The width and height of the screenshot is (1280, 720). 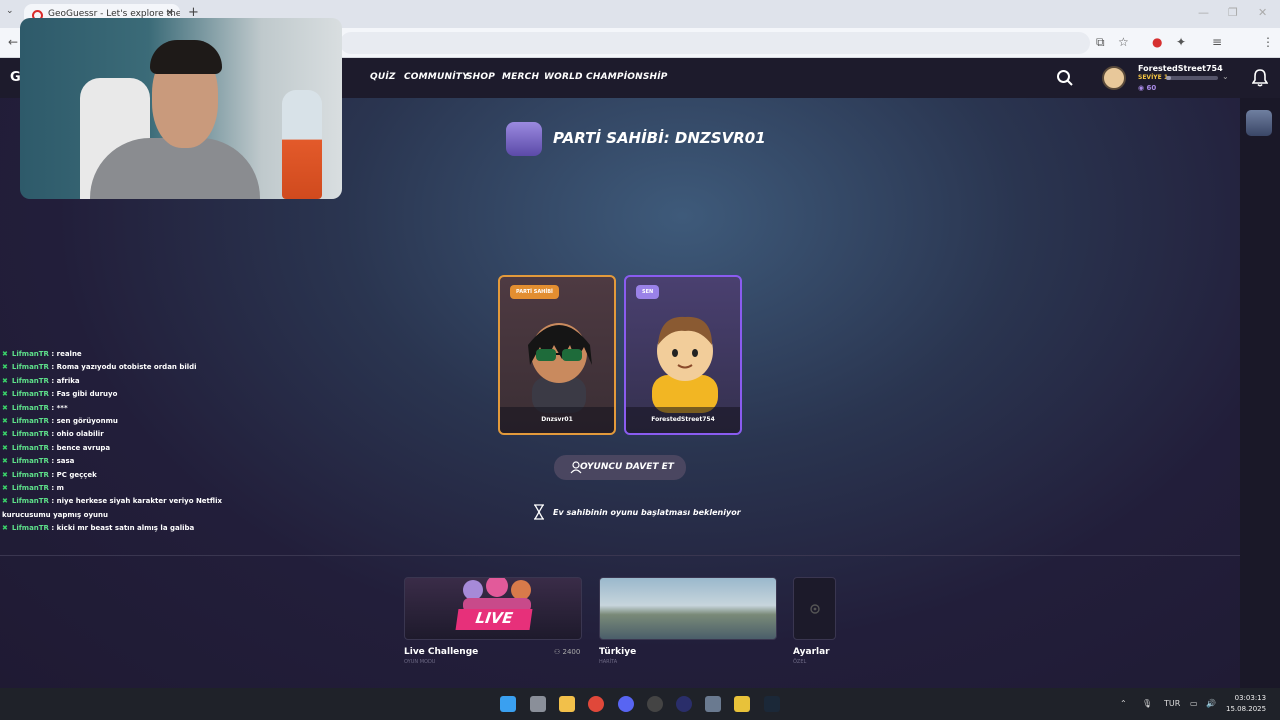 I want to click on nav-community: COMMUNİTY, so click(x=436, y=77).